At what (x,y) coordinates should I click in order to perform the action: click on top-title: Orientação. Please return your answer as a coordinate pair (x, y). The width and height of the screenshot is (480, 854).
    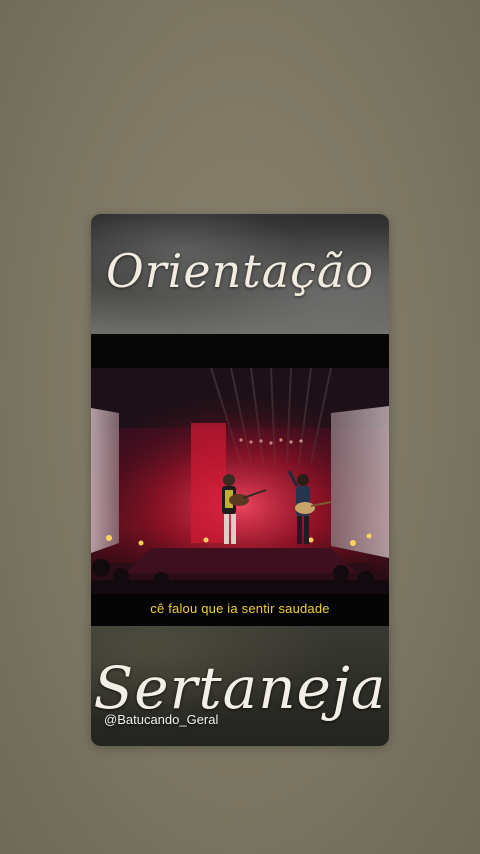
    Looking at the image, I should click on (240, 271).